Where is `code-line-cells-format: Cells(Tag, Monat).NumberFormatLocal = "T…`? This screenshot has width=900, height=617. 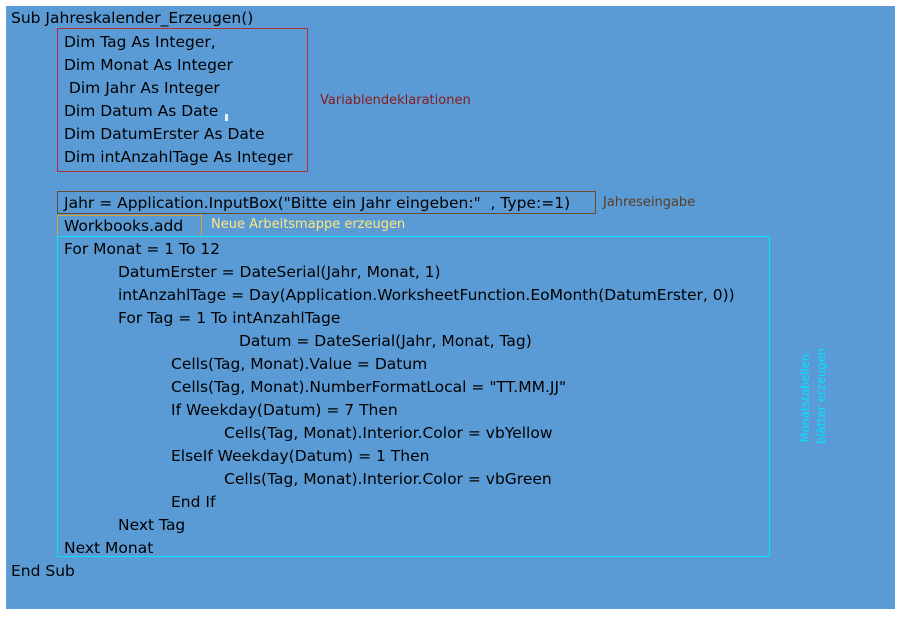 code-line-cells-format: Cells(Tag, Monat).NumberFormatLocal = "T… is located at coordinates (369, 387).